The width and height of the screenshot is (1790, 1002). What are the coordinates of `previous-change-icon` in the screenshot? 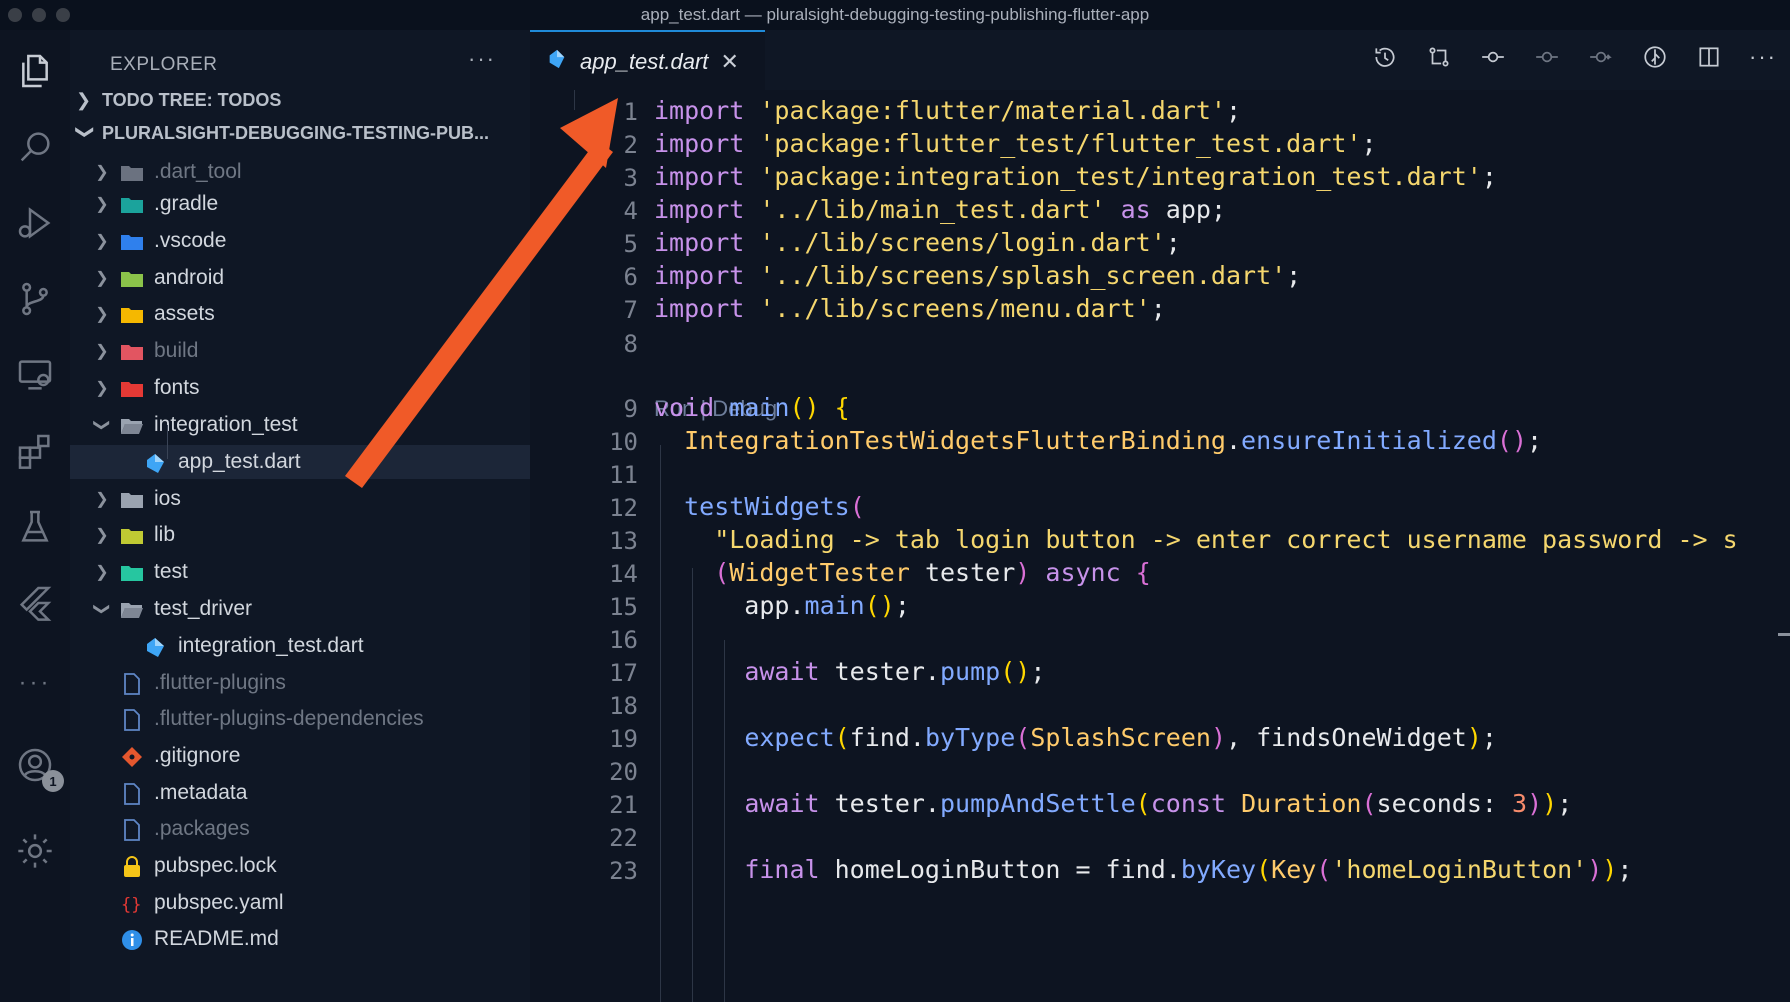 It's located at (1547, 57).